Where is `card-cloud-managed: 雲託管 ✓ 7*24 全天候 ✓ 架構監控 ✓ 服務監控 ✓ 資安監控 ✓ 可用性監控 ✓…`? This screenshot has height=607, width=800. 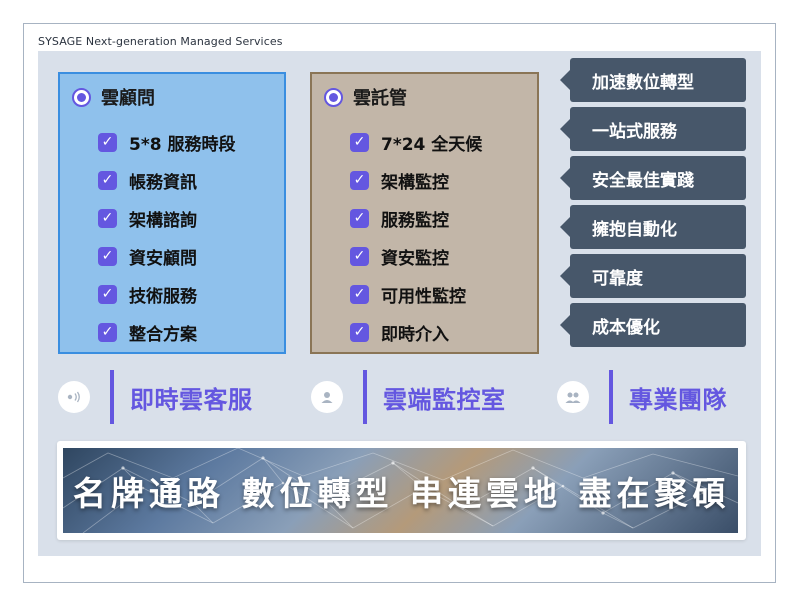 card-cloud-managed: 雲託管 ✓ 7*24 全天候 ✓ 架構監控 ✓ 服務監控 ✓ 資安監控 ✓ 可用性監控 ✓… is located at coordinates (424, 213).